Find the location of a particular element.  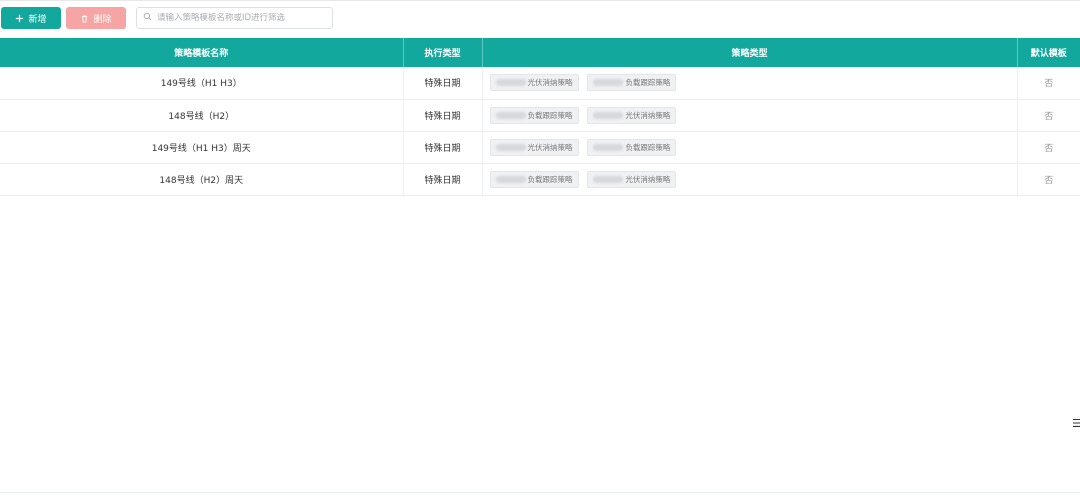

table-row: 148号线（H2） 特殊日期 负载跟踪策略 光伏消纳策略 否 is located at coordinates (540, 115).